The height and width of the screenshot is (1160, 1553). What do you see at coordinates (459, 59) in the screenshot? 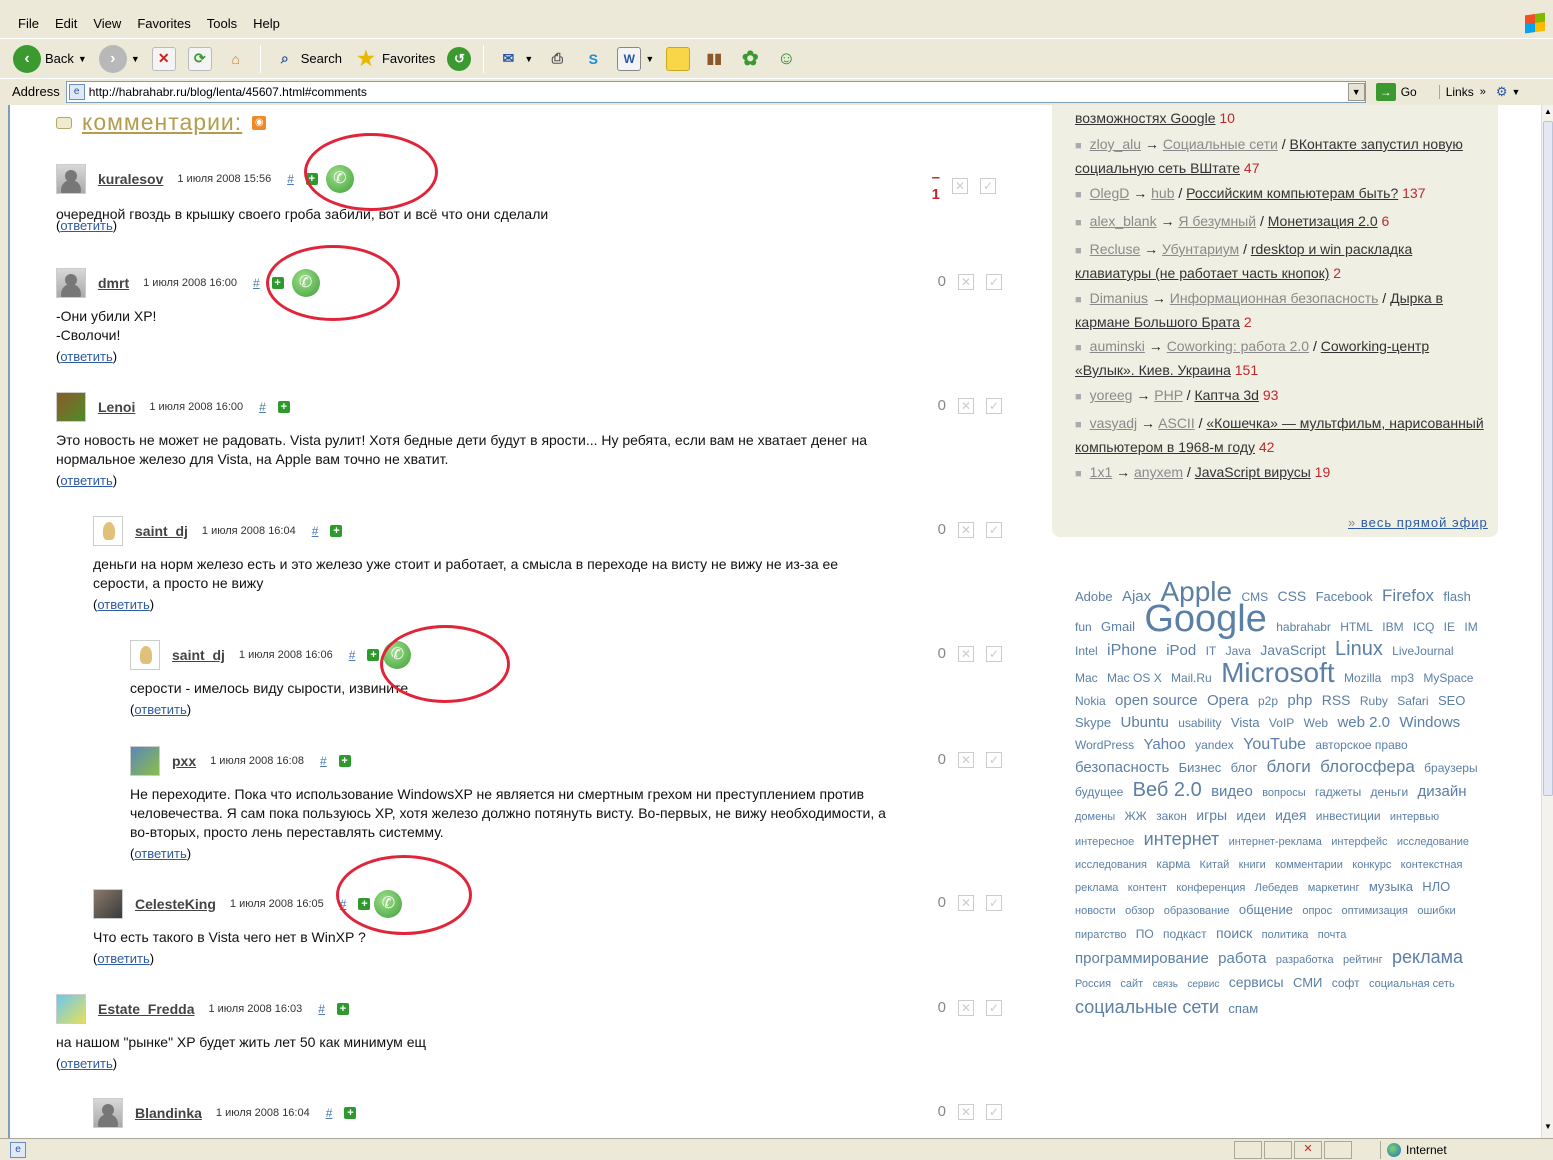
I see `history-button: ↺` at bounding box center [459, 59].